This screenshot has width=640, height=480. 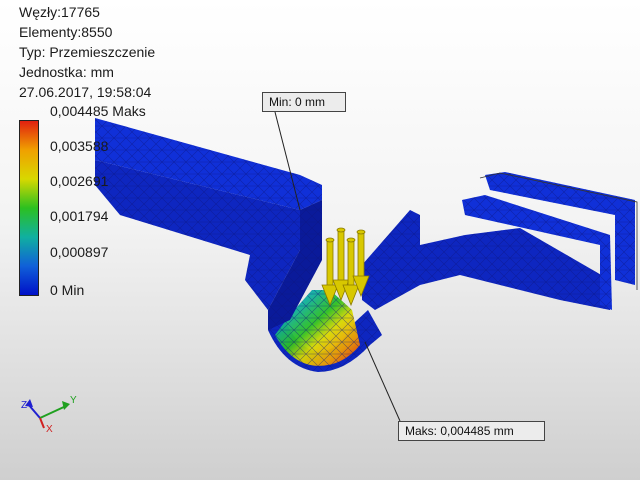 I want to click on elements-count: Elementy:8550, so click(x=66, y=32).